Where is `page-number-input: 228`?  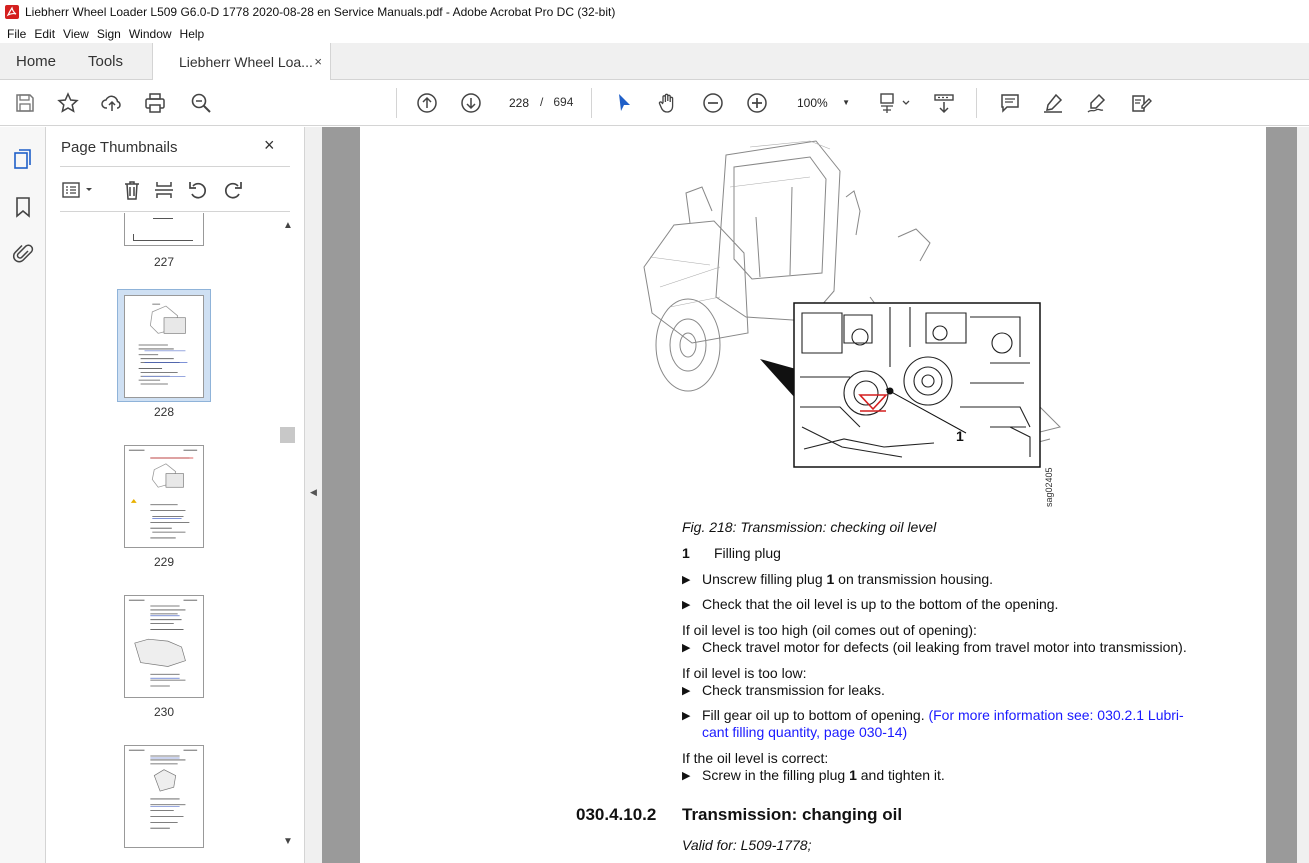
page-number-input: 228 is located at coordinates (519, 102).